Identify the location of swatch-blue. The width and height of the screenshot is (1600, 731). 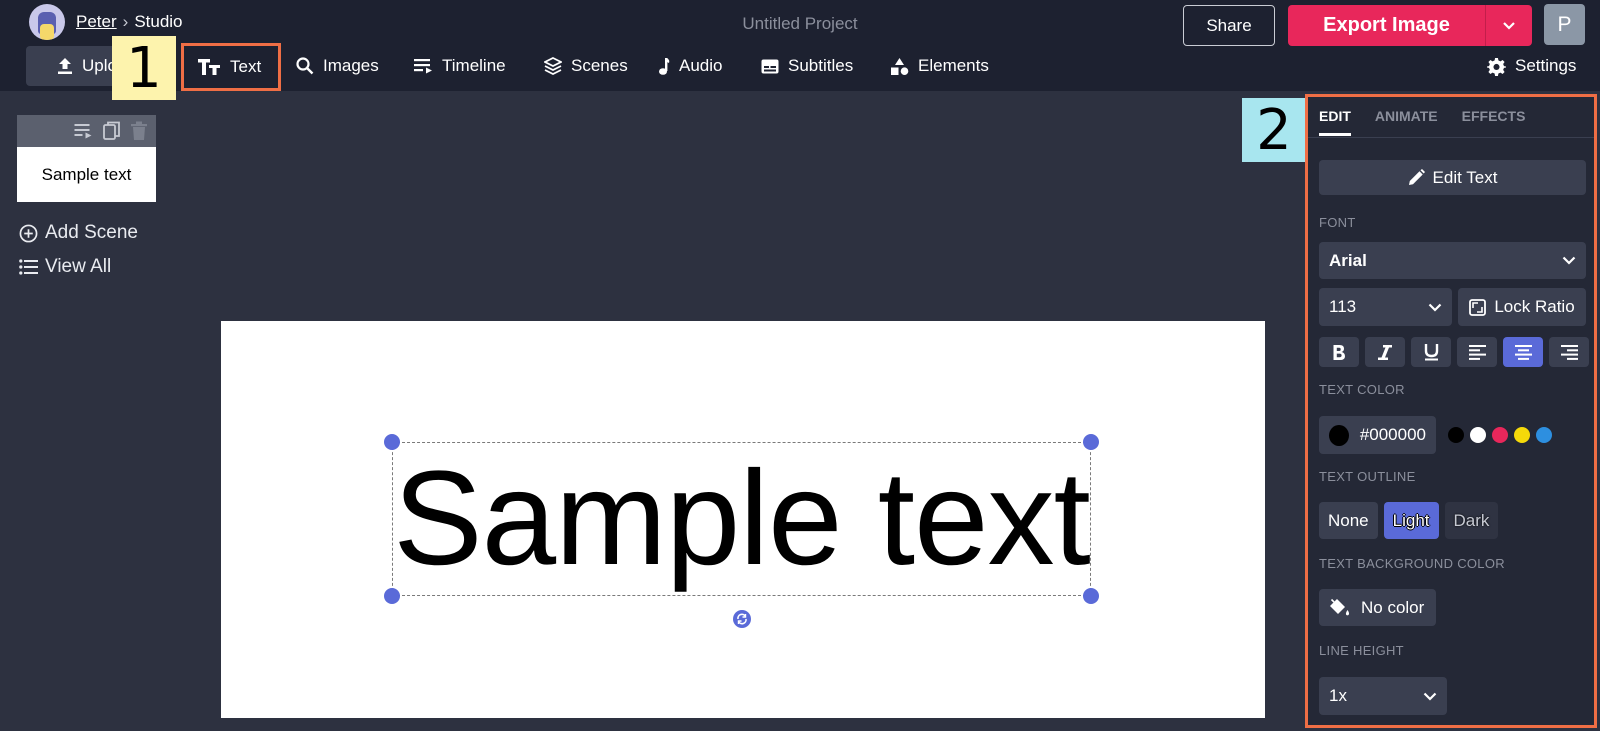
(1544, 435).